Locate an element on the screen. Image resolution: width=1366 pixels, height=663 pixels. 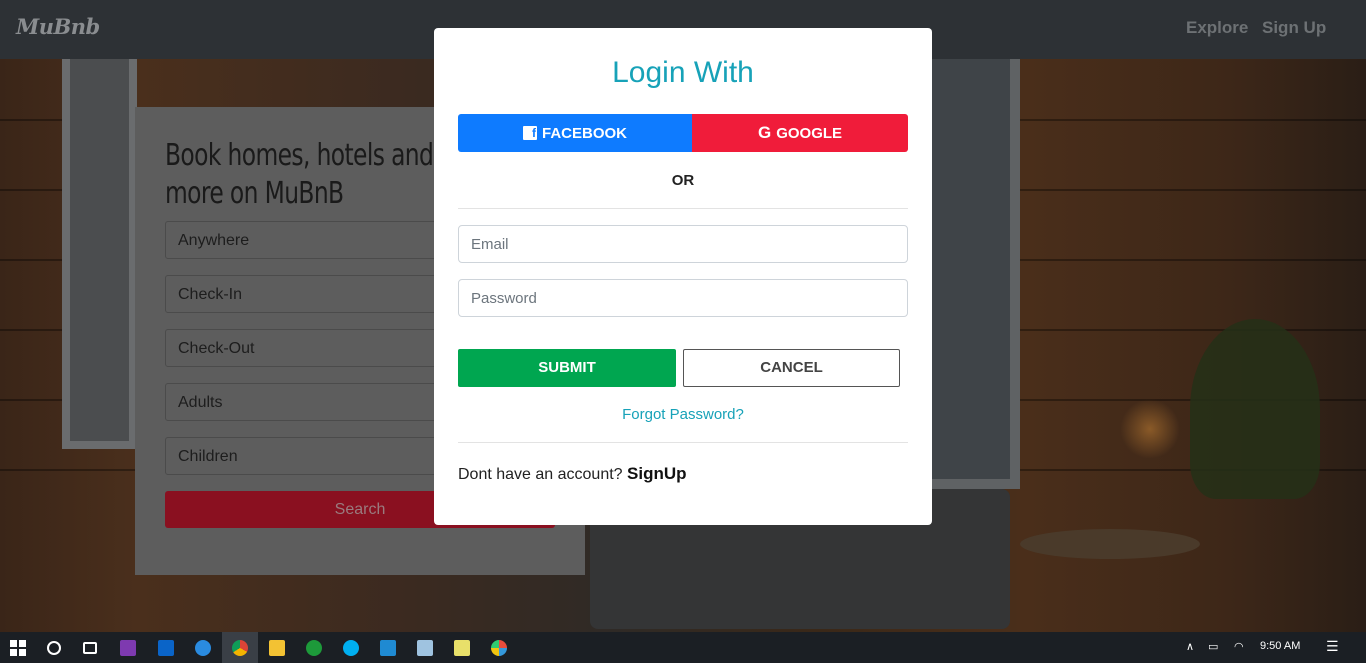
notifications-icon: ☰ is located at coordinates (1332, 646).